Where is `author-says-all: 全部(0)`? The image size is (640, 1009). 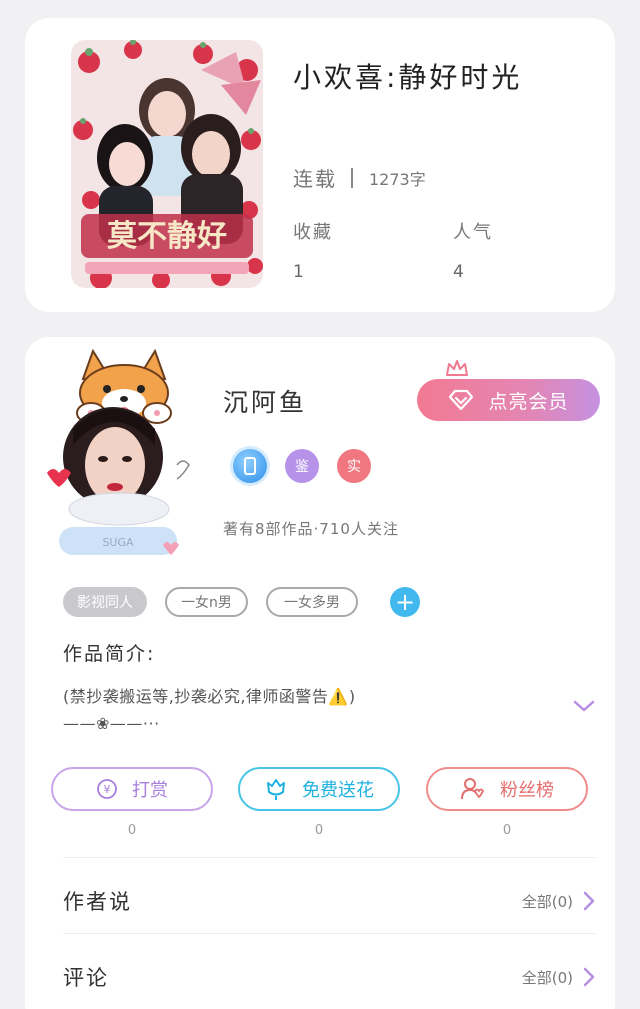
author-says-all: 全部(0) is located at coordinates (558, 901).